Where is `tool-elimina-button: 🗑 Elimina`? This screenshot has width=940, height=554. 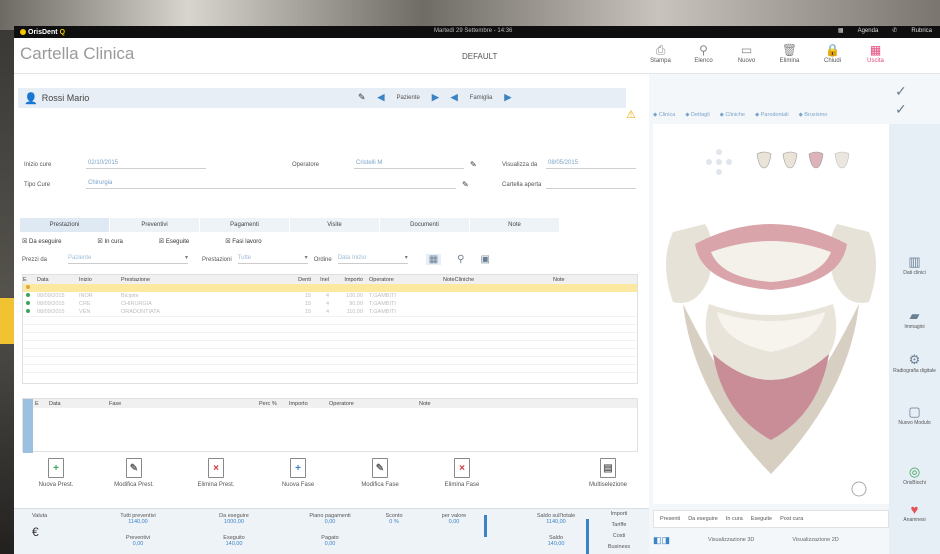 tool-elimina-button: 🗑 Elimina is located at coordinates (789, 53).